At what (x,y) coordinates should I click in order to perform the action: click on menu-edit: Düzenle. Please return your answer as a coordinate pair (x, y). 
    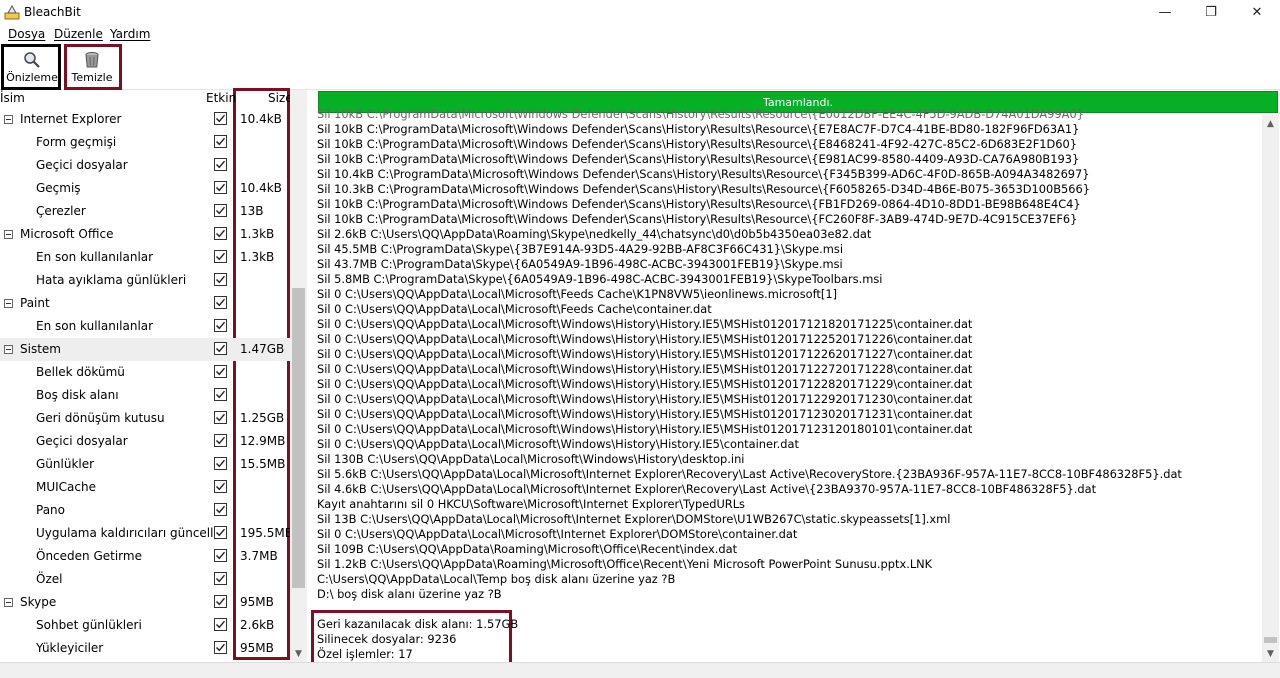
    Looking at the image, I should click on (78, 34).